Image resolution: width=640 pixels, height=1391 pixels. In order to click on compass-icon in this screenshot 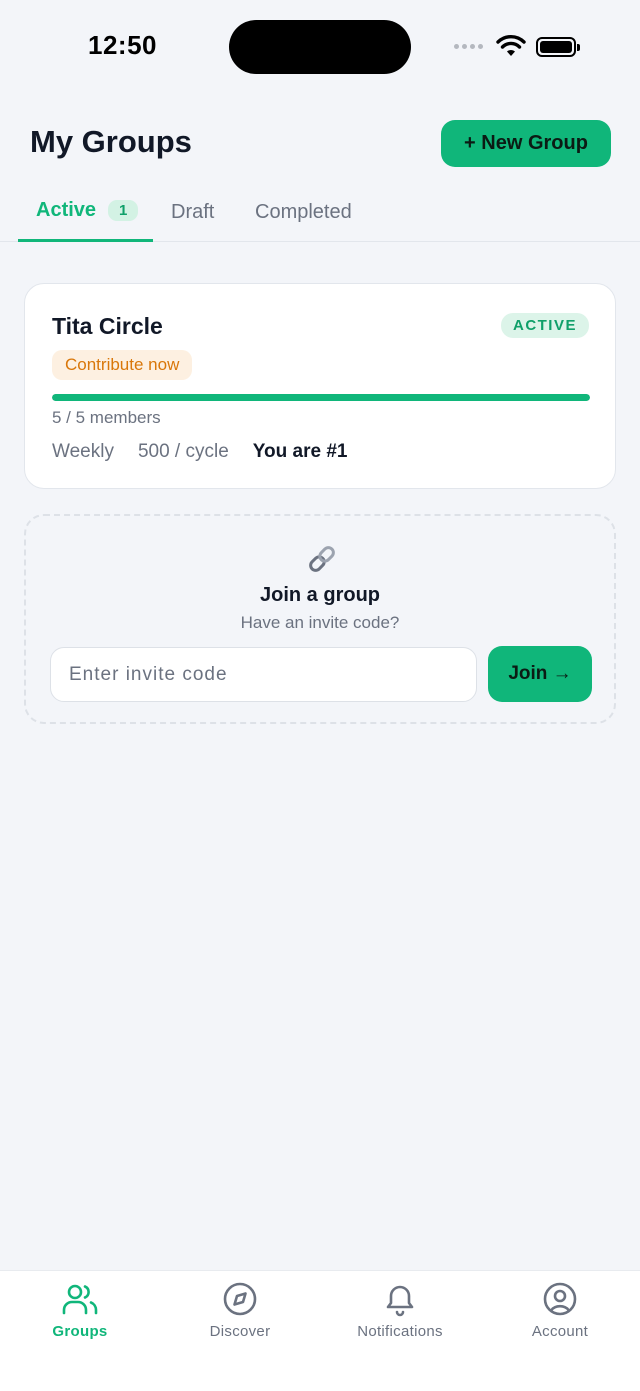, I will do `click(240, 1299)`.